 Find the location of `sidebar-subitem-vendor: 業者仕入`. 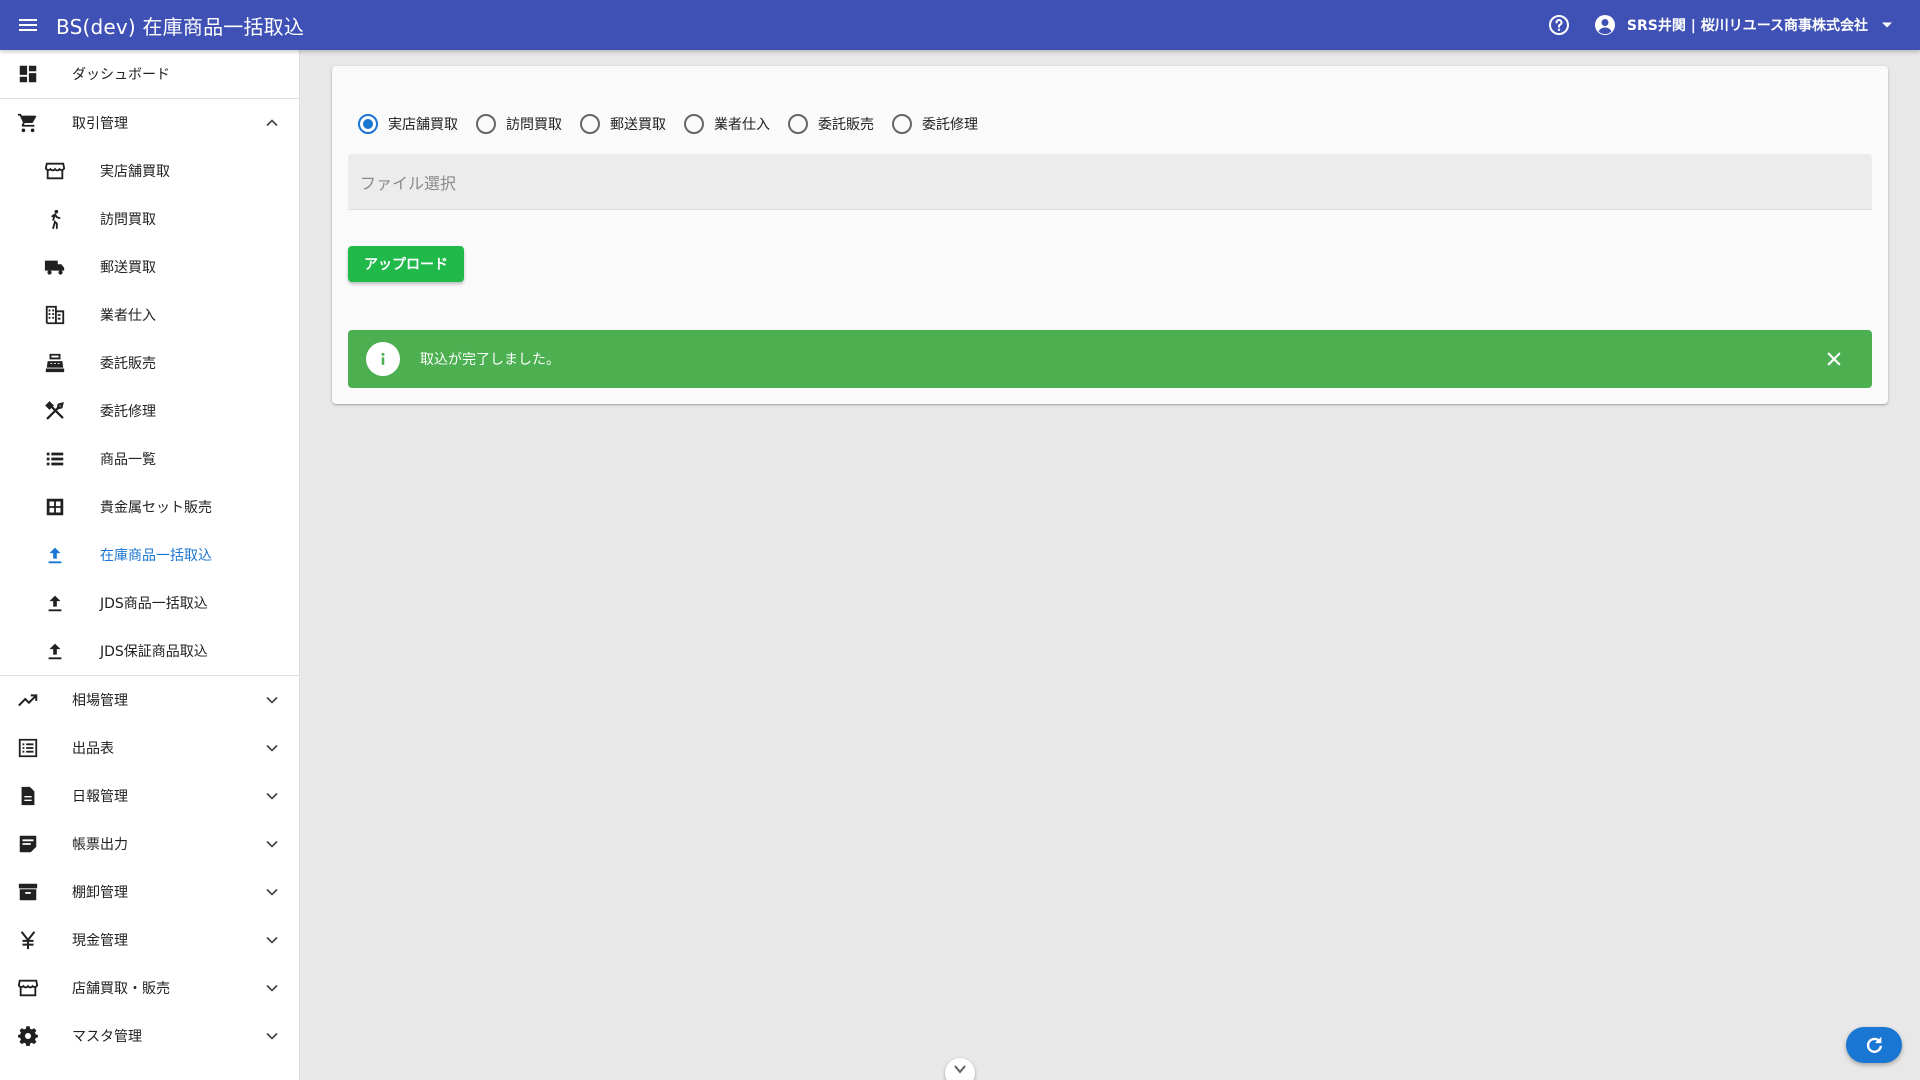

sidebar-subitem-vendor: 業者仕入 is located at coordinates (149, 315).